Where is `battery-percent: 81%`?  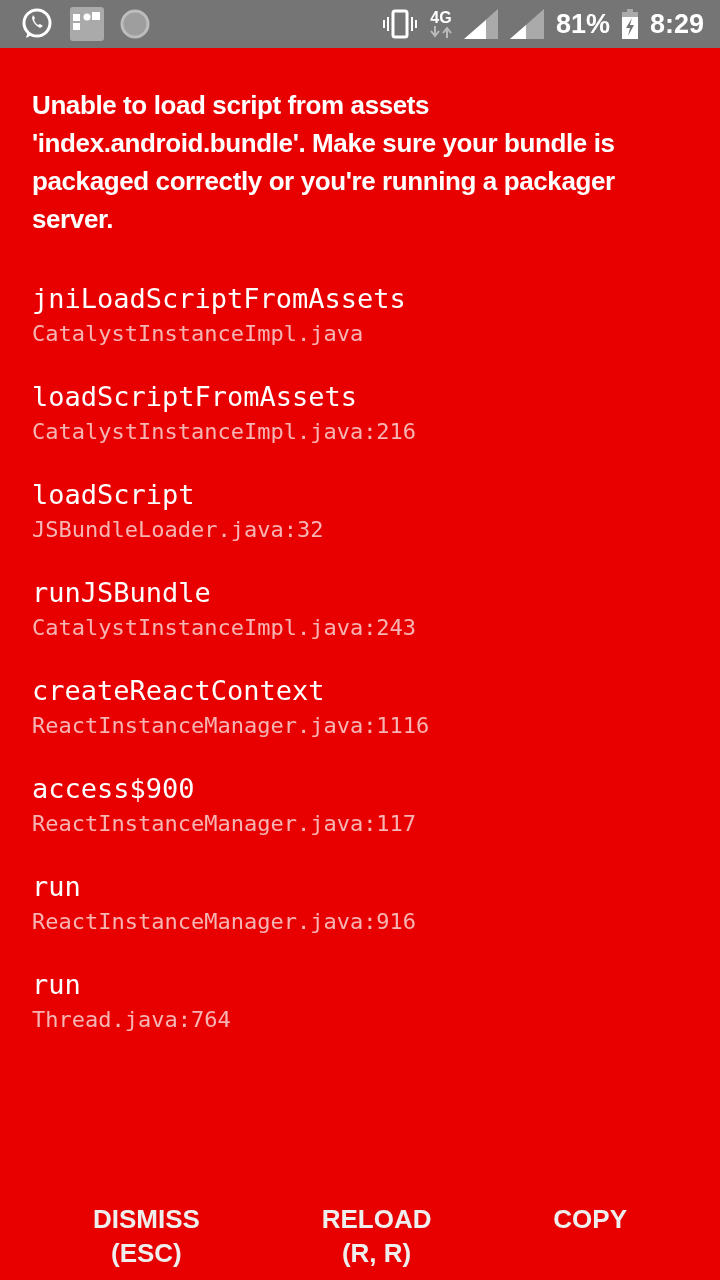
battery-percent: 81% is located at coordinates (582, 24).